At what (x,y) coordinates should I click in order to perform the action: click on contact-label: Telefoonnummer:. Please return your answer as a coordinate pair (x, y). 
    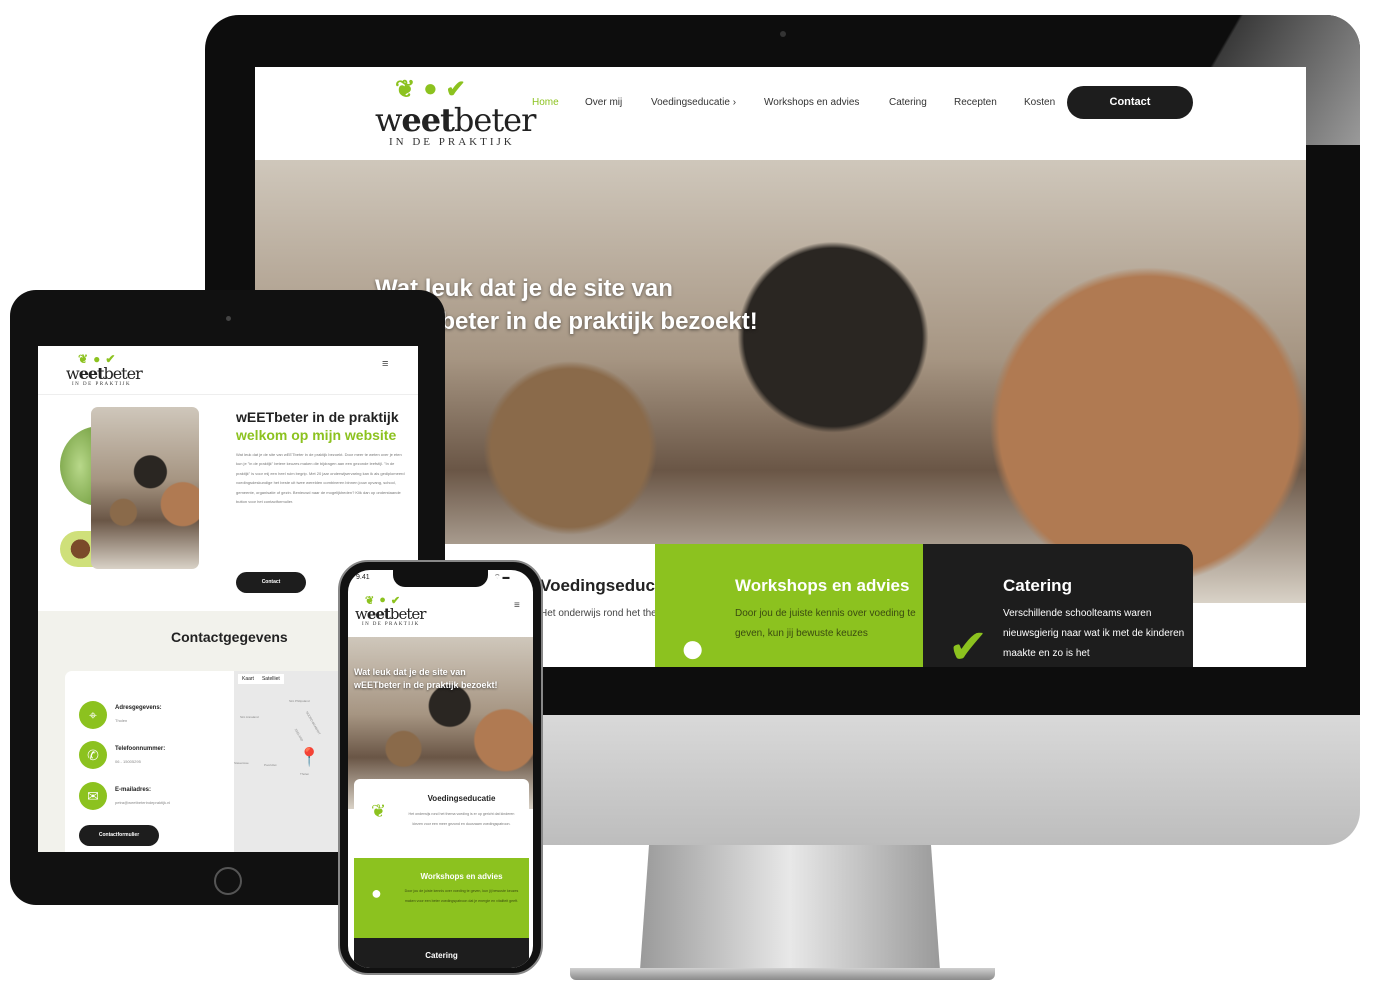
    Looking at the image, I should click on (140, 749).